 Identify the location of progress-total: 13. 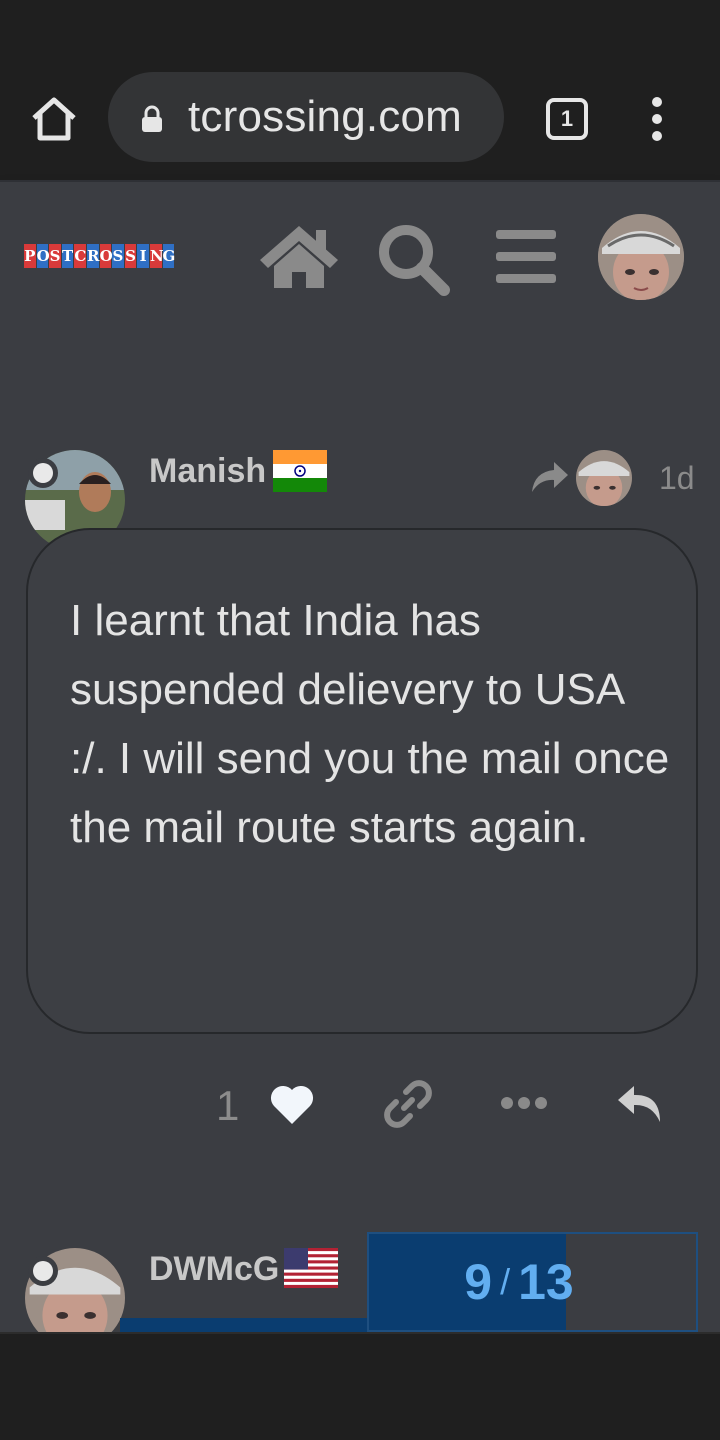
(546, 1282).